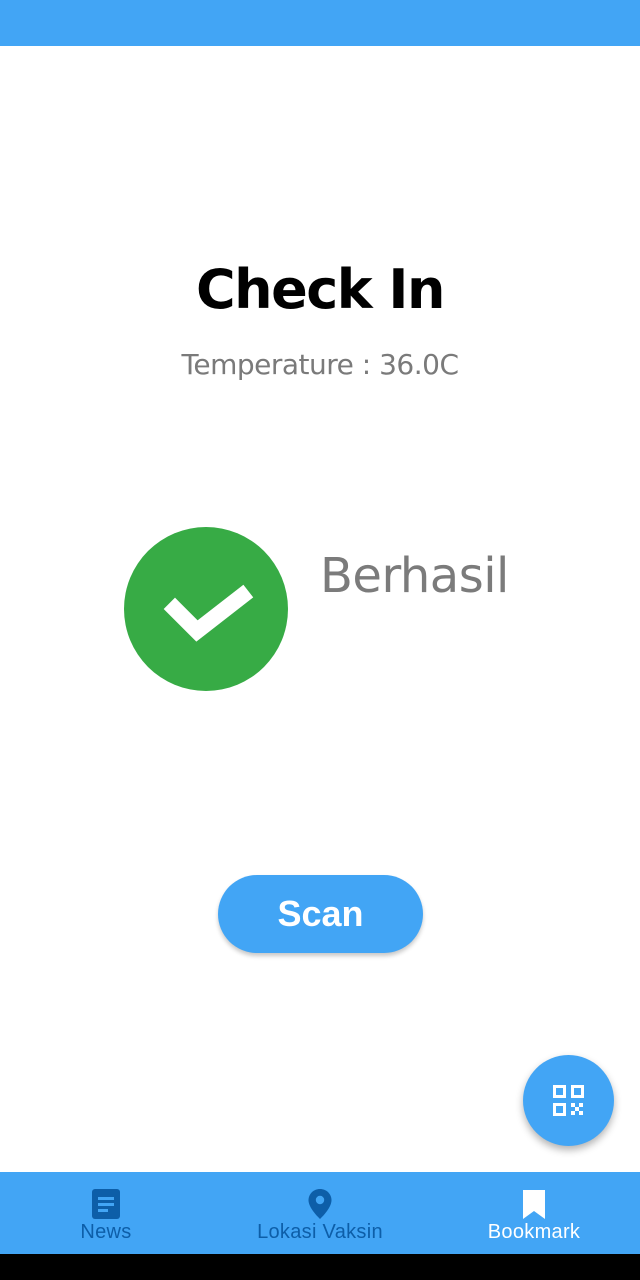  I want to click on nav-item-bookmark: Bookmark, so click(534, 1213).